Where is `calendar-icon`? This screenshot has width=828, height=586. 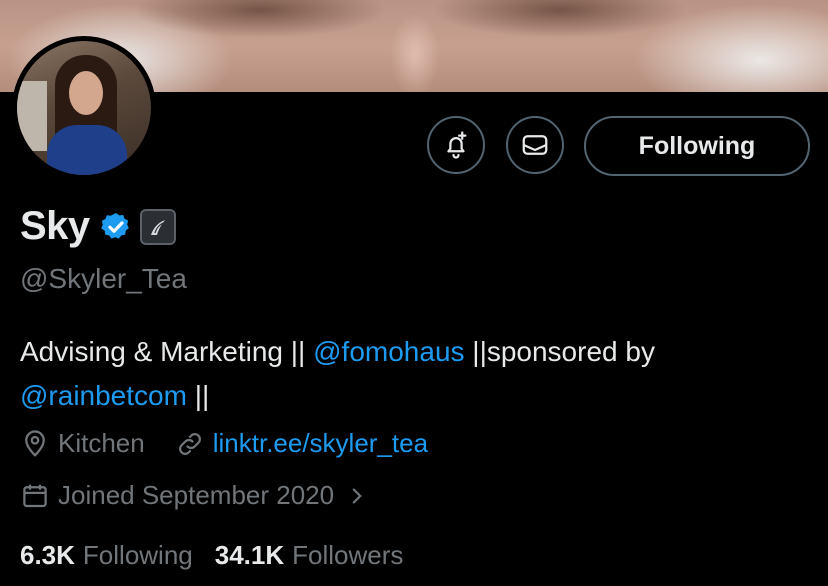
calendar-icon is located at coordinates (35, 495).